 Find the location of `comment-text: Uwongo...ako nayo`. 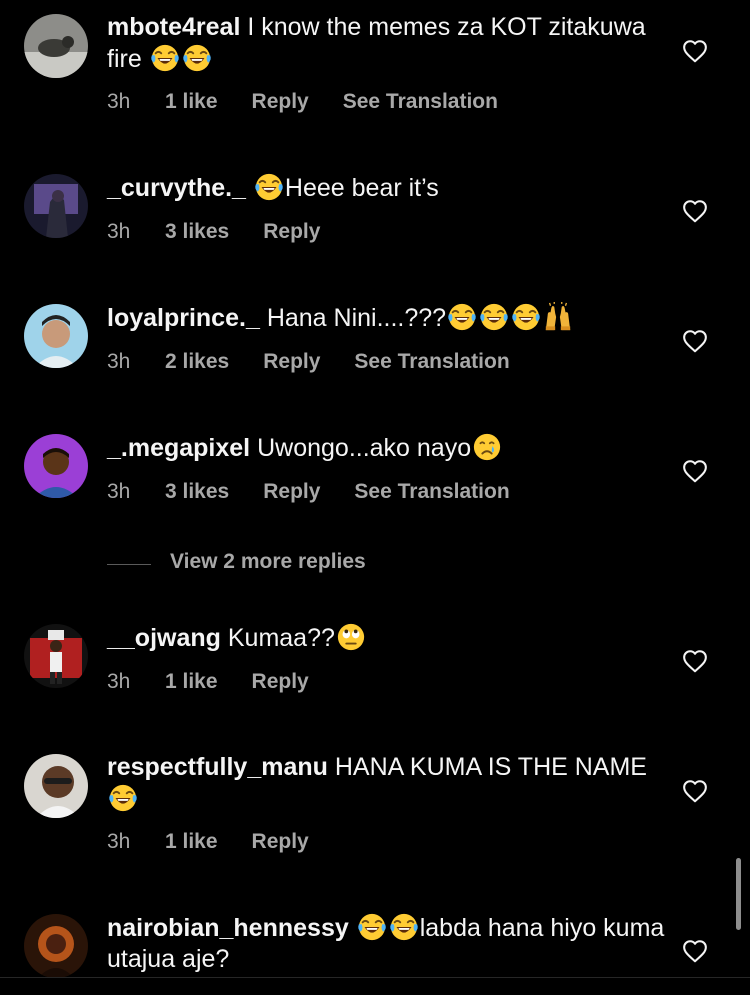

comment-text: Uwongo...ako nayo is located at coordinates (364, 448).